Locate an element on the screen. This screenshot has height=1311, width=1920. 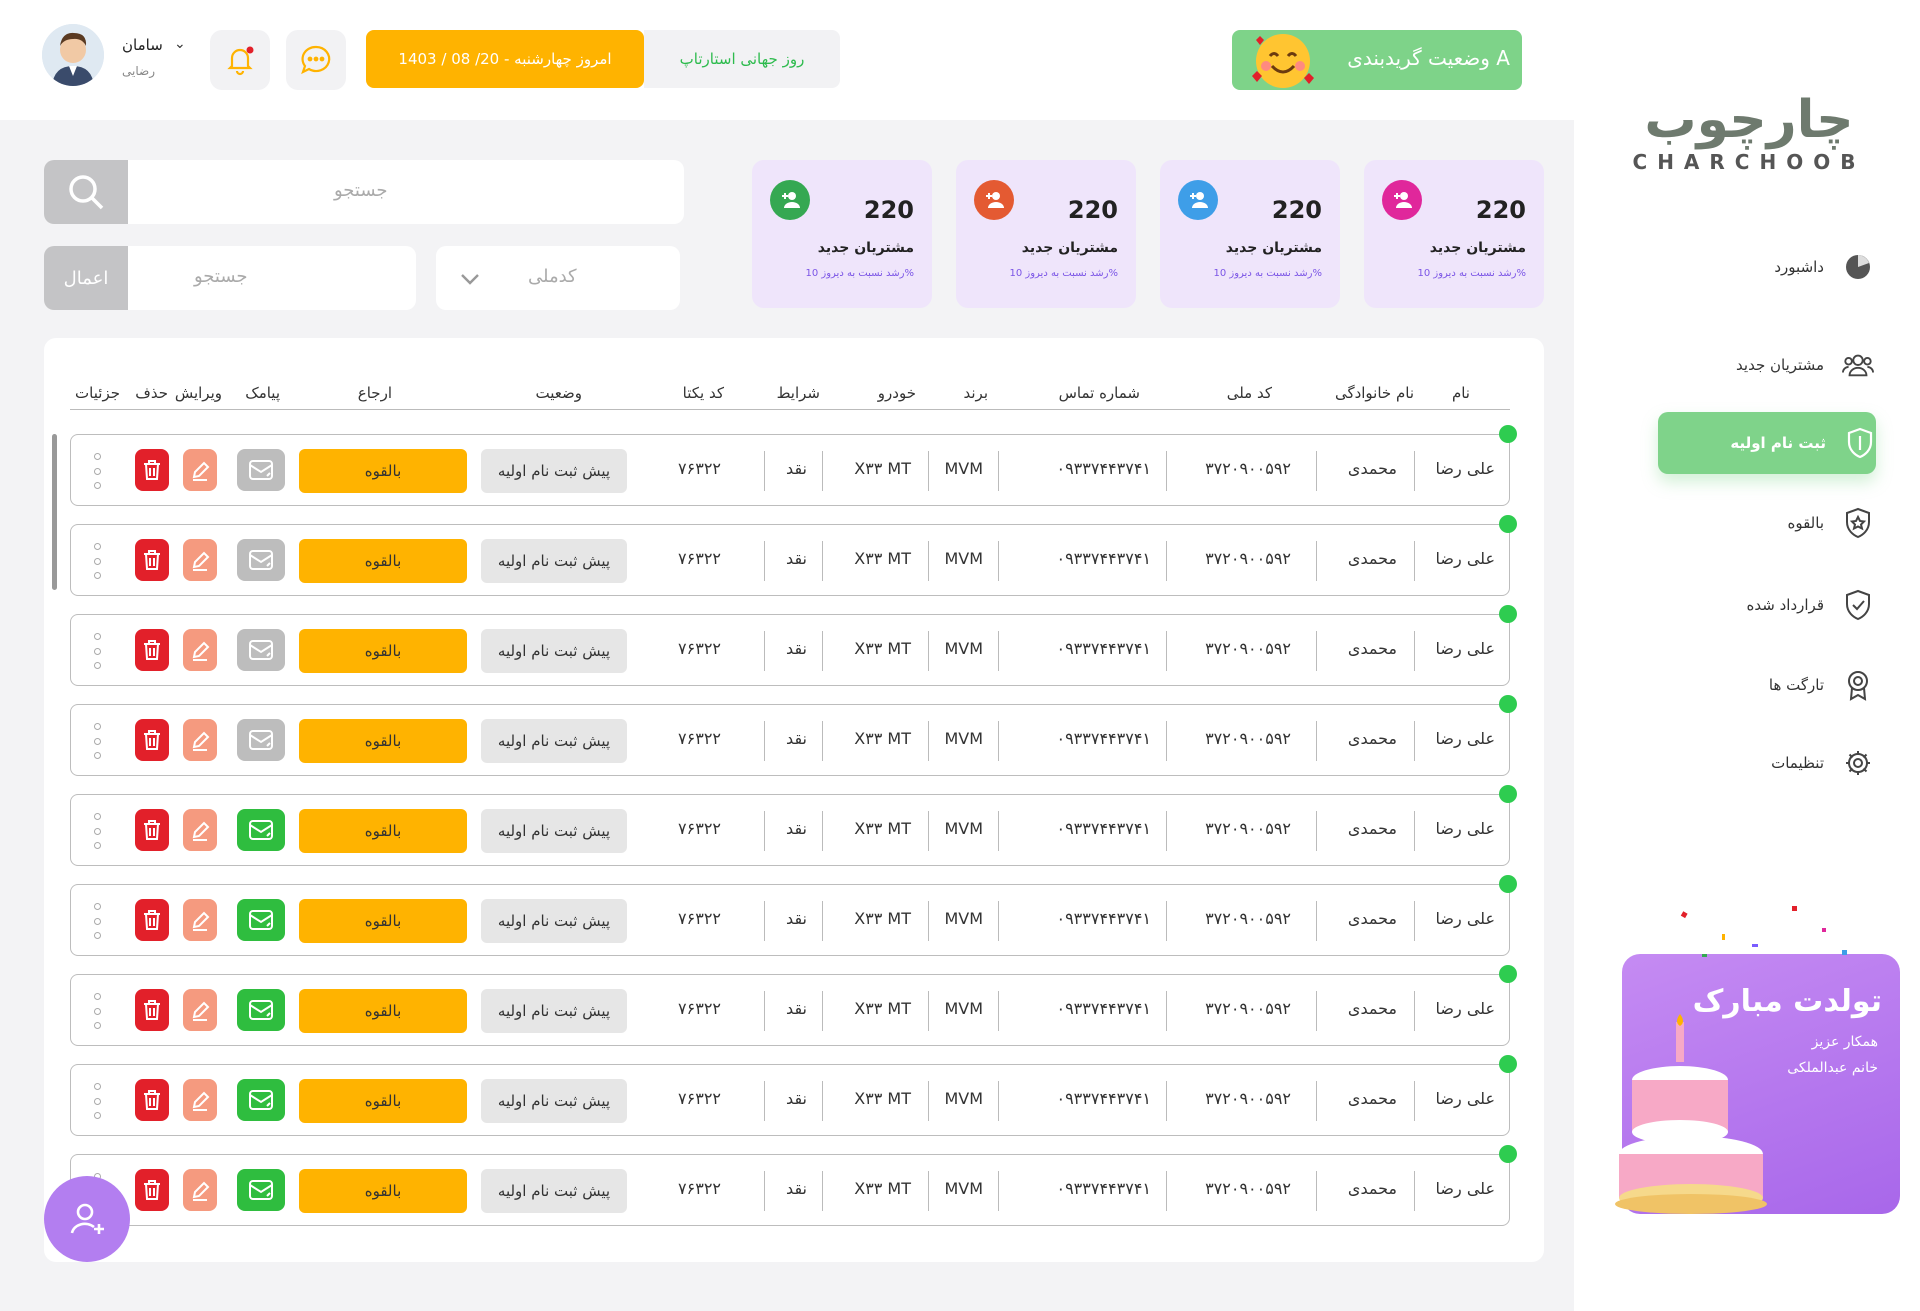
filter-input: جستجو is located at coordinates (221, 276).